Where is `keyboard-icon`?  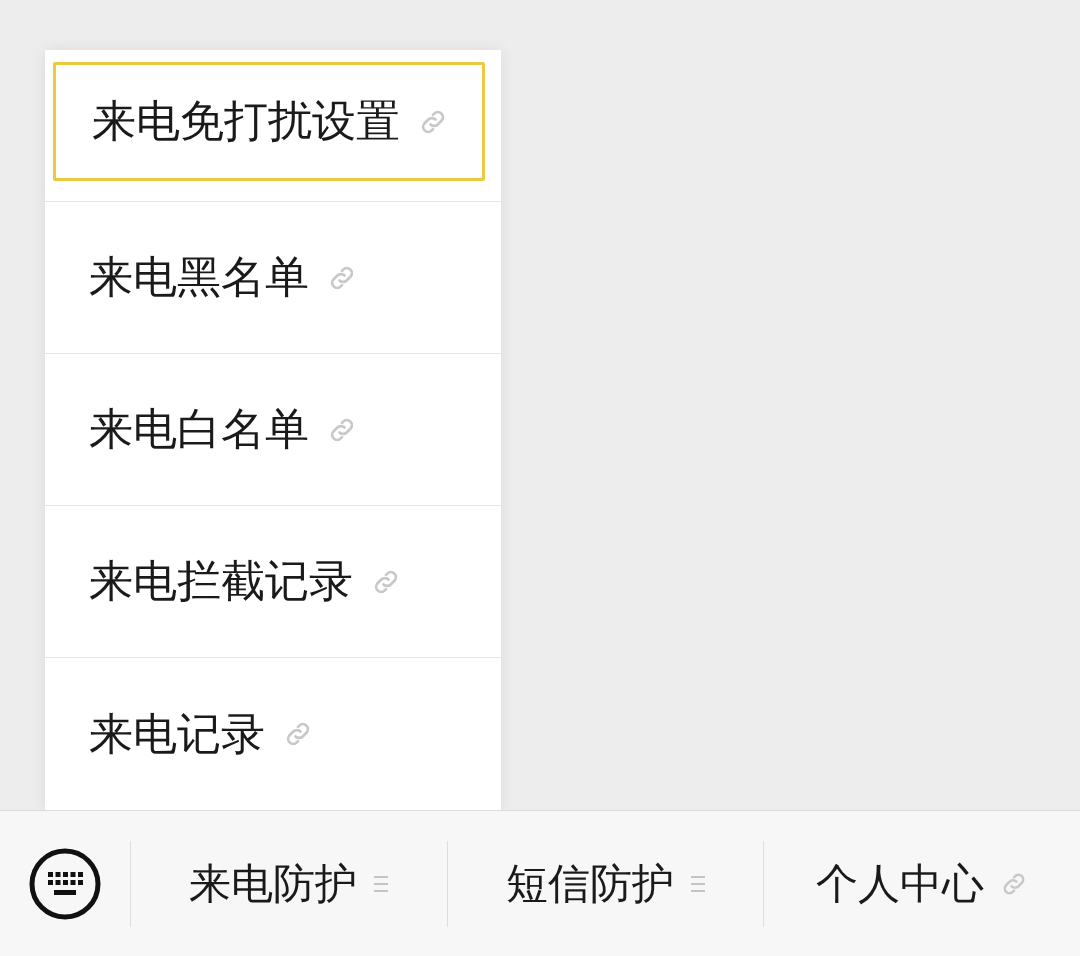
keyboard-icon is located at coordinates (65, 883).